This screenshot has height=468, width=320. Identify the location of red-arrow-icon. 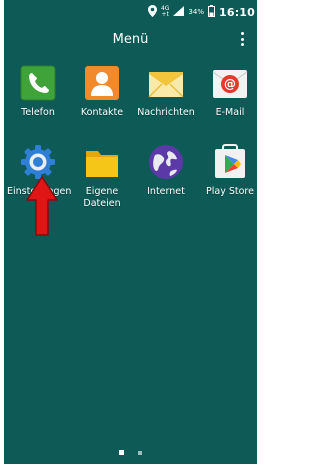
(42, 208).